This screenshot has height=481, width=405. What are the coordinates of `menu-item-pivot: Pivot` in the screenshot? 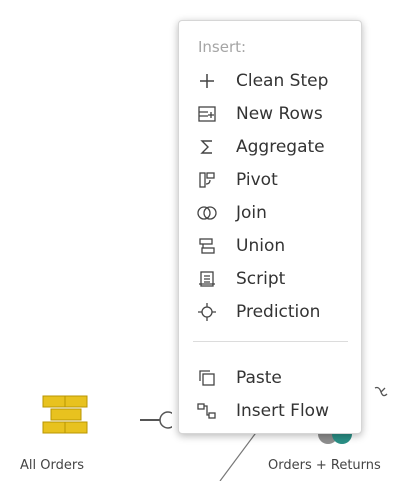 It's located at (270, 180).